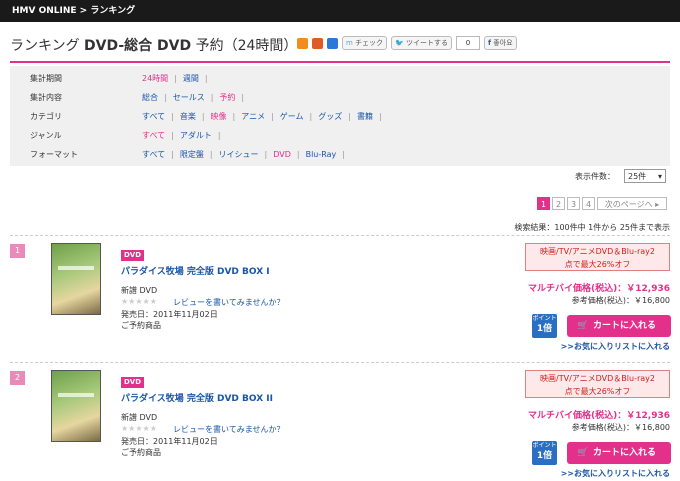 The image size is (680, 481). Describe the element at coordinates (592, 227) in the screenshot. I see `results-count: 検索結果：100件中 1件から 25件まで表示` at that location.